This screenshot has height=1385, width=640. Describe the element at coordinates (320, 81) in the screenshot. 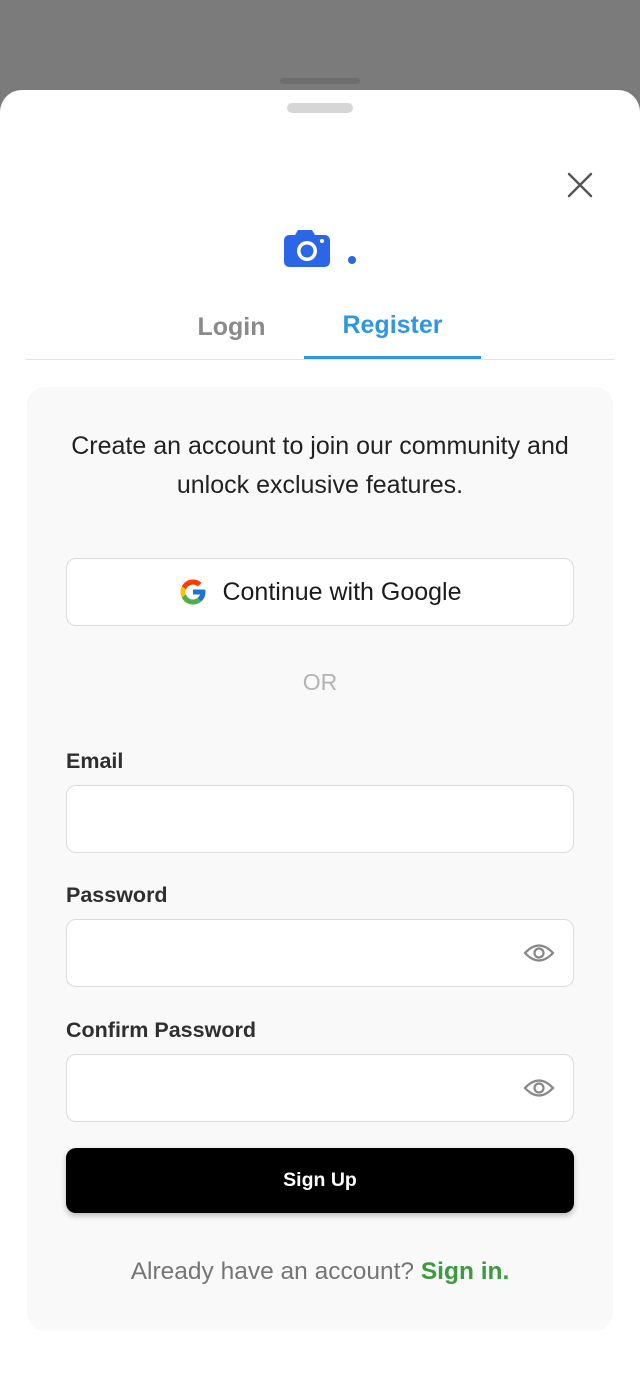

I see `backdrop-handle` at that location.